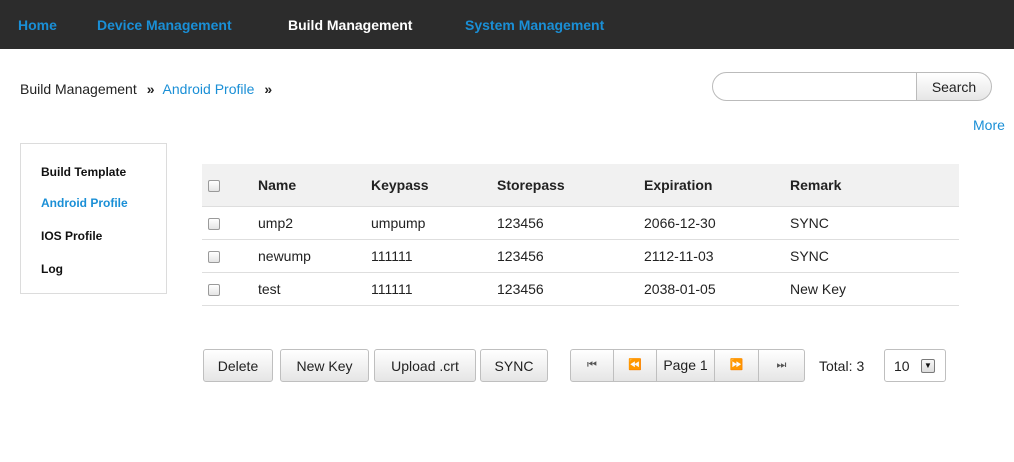  What do you see at coordinates (434, 185) in the screenshot?
I see `column-header-keypass: Keypass` at bounding box center [434, 185].